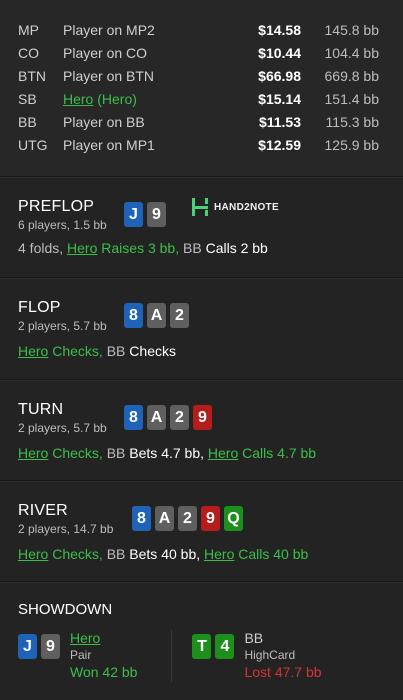  Describe the element at coordinates (200, 207) in the screenshot. I see `h2n-logo-icon` at that location.